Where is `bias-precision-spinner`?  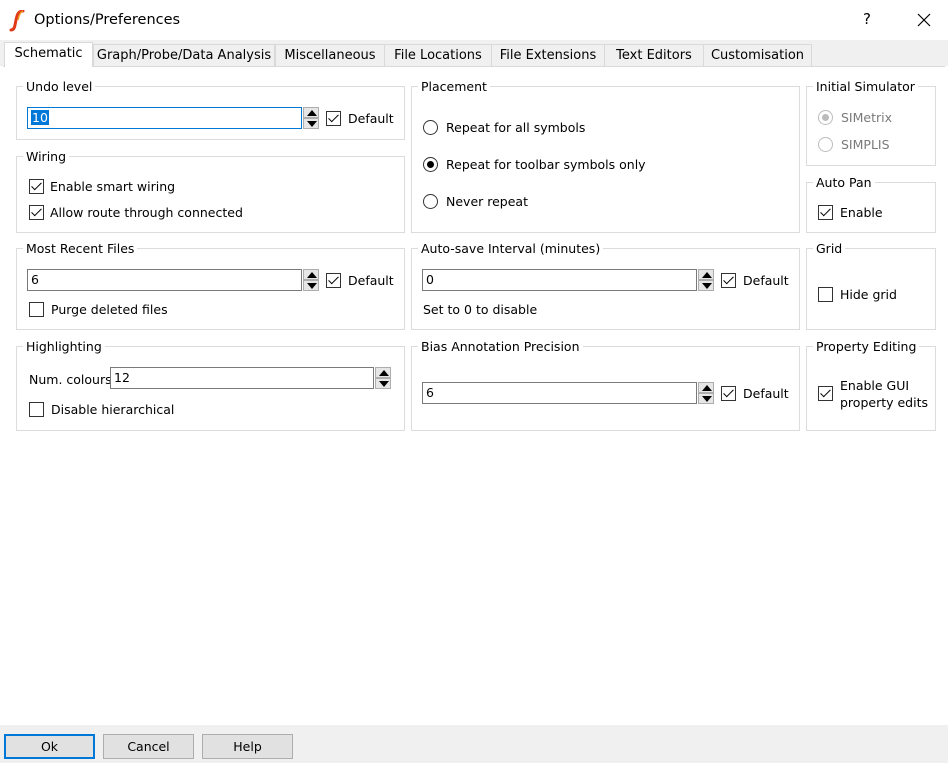 bias-precision-spinner is located at coordinates (706, 393).